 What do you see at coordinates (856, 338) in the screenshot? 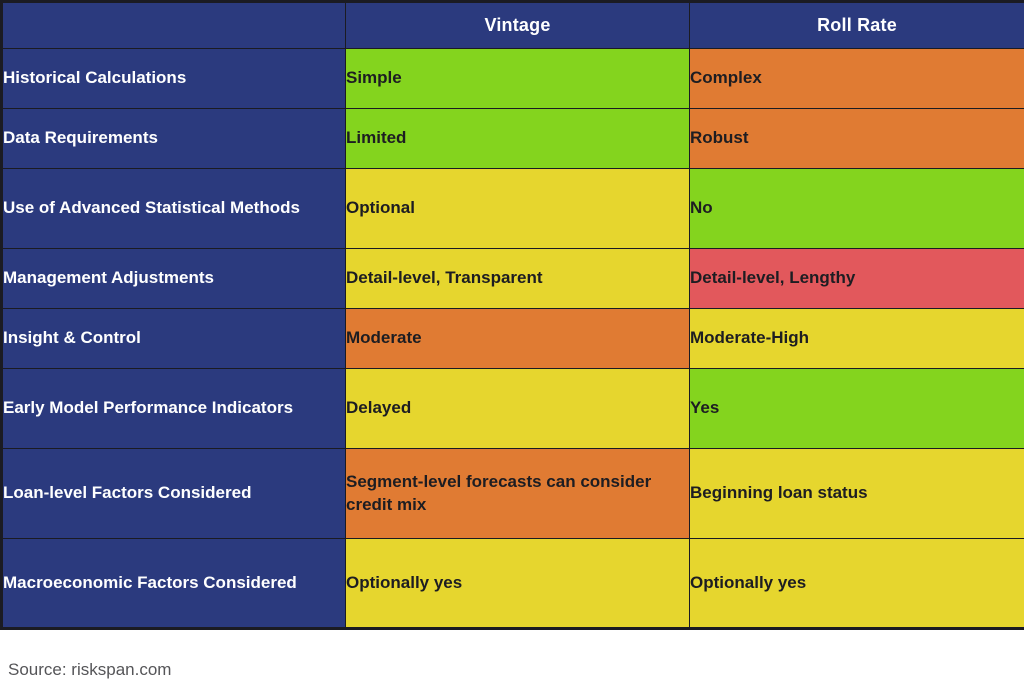
I see `roll-rate-value-cell: Moderate-High` at bounding box center [856, 338].